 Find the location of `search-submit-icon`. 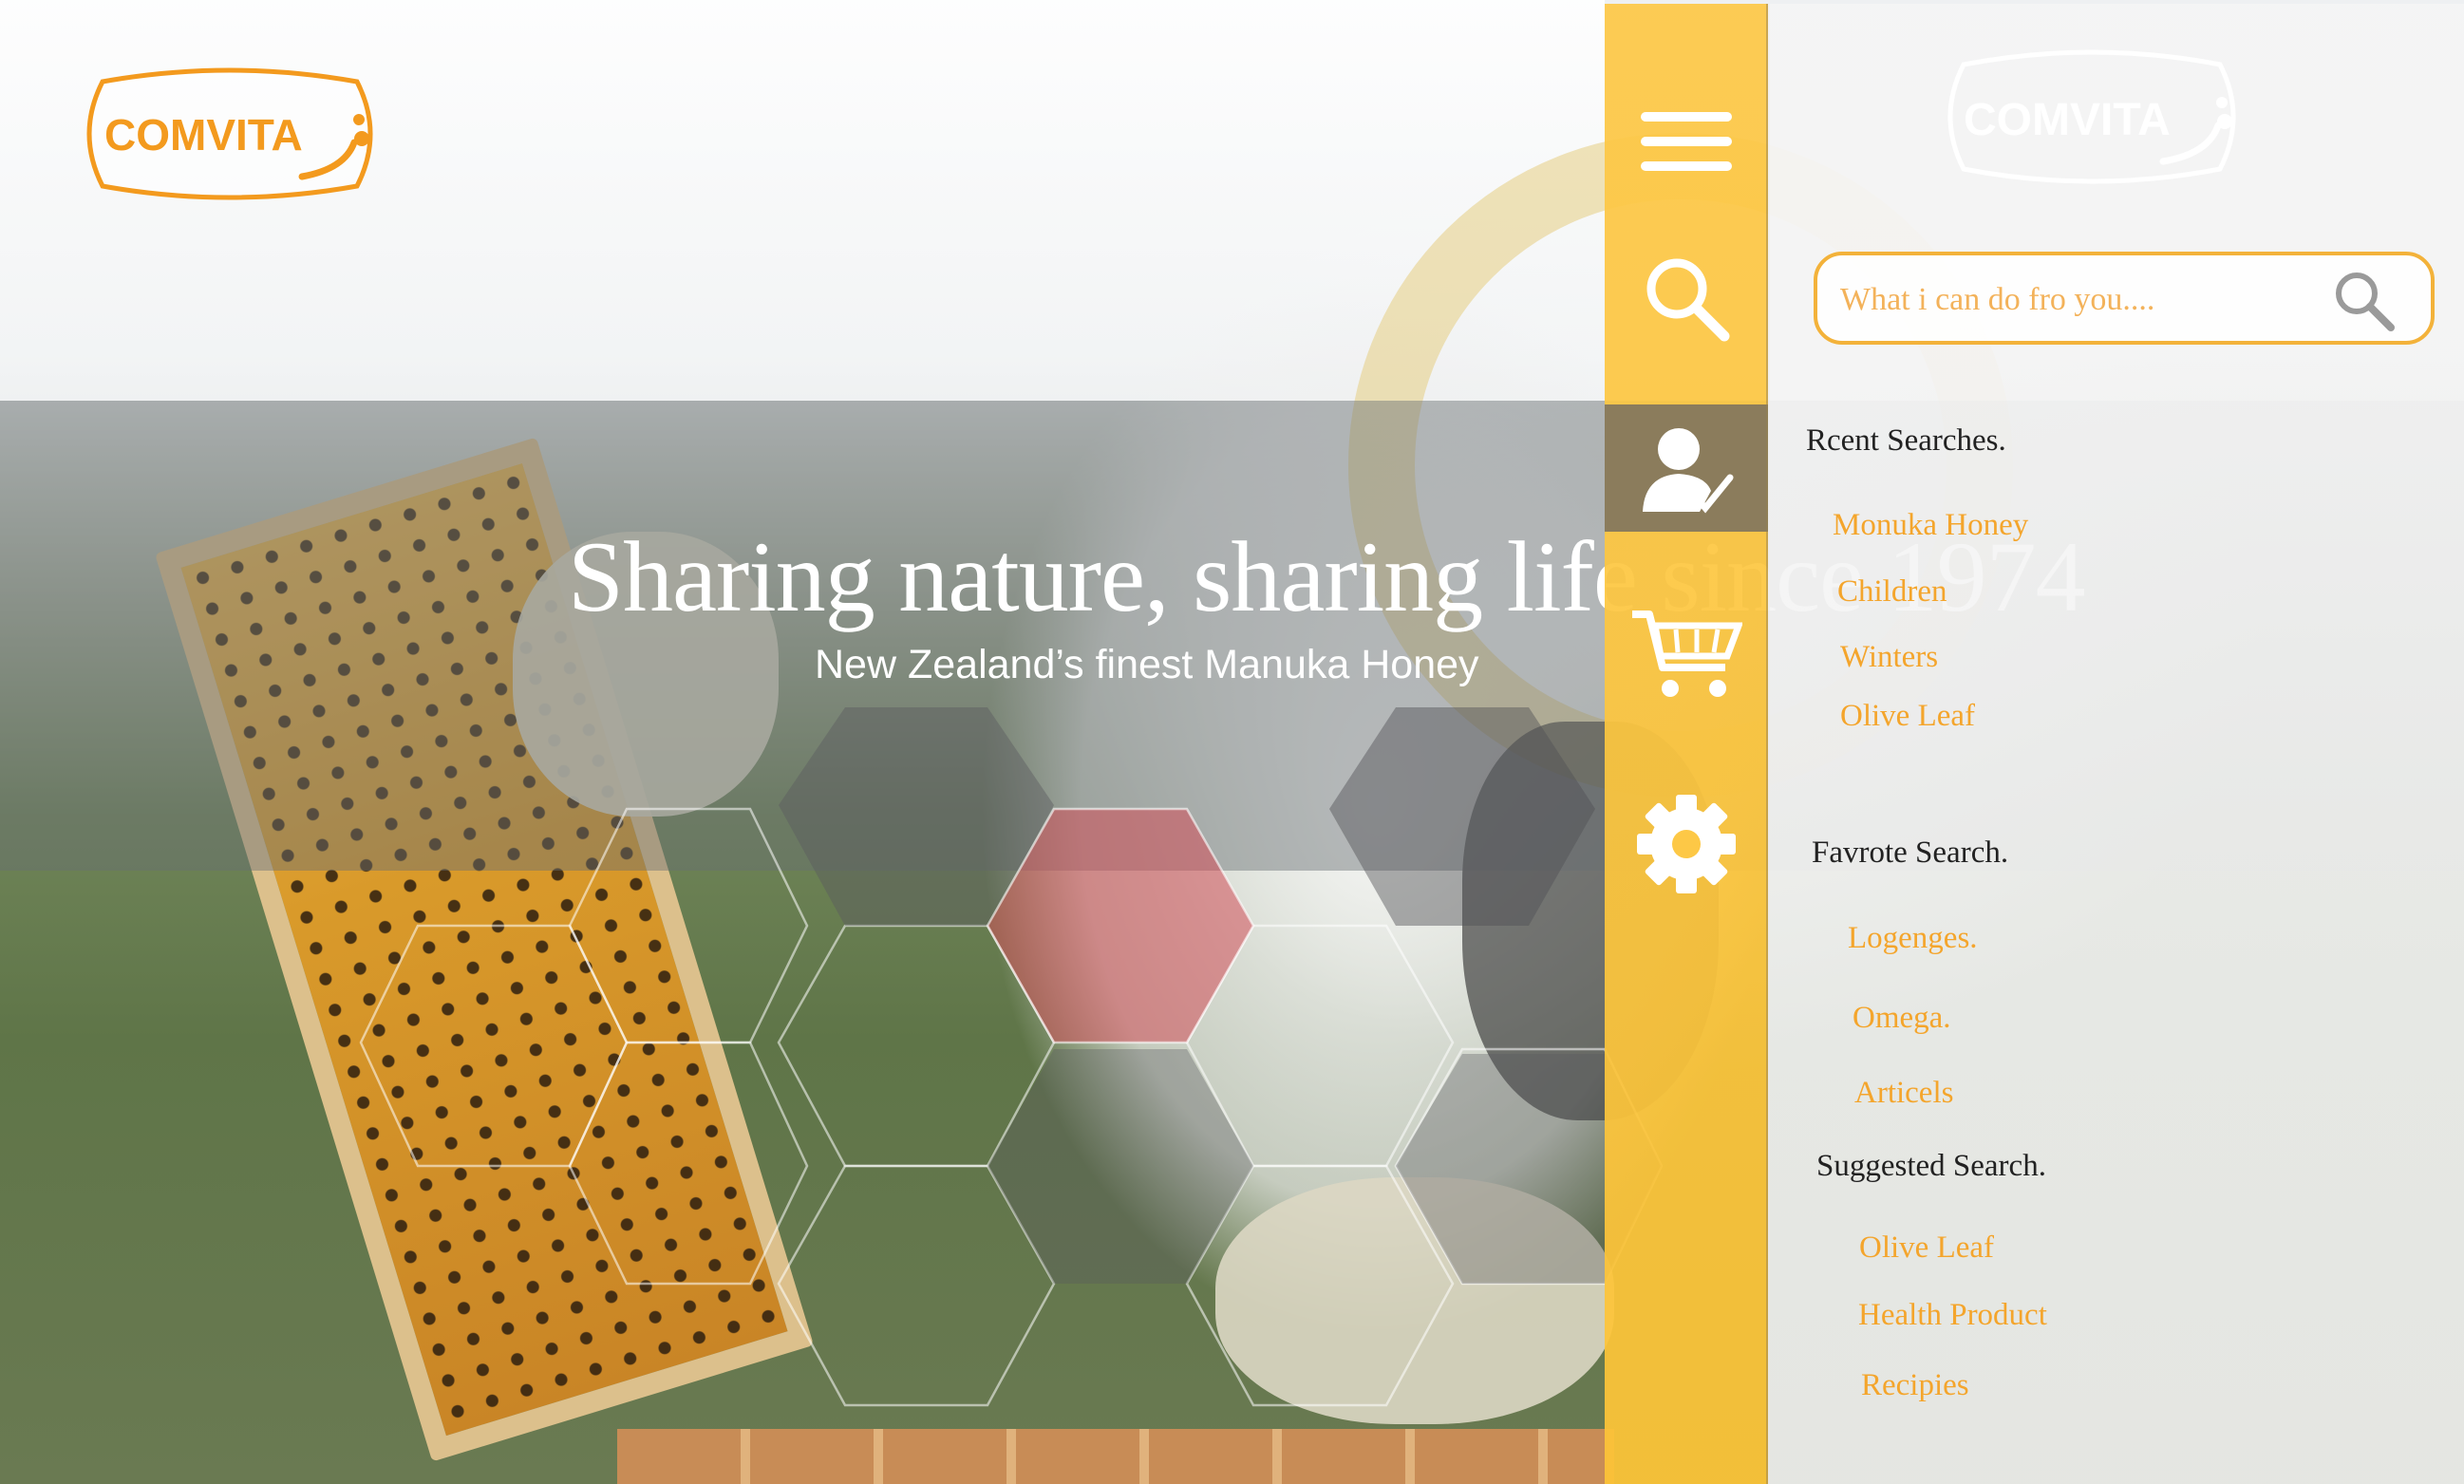

search-submit-icon is located at coordinates (2364, 300).